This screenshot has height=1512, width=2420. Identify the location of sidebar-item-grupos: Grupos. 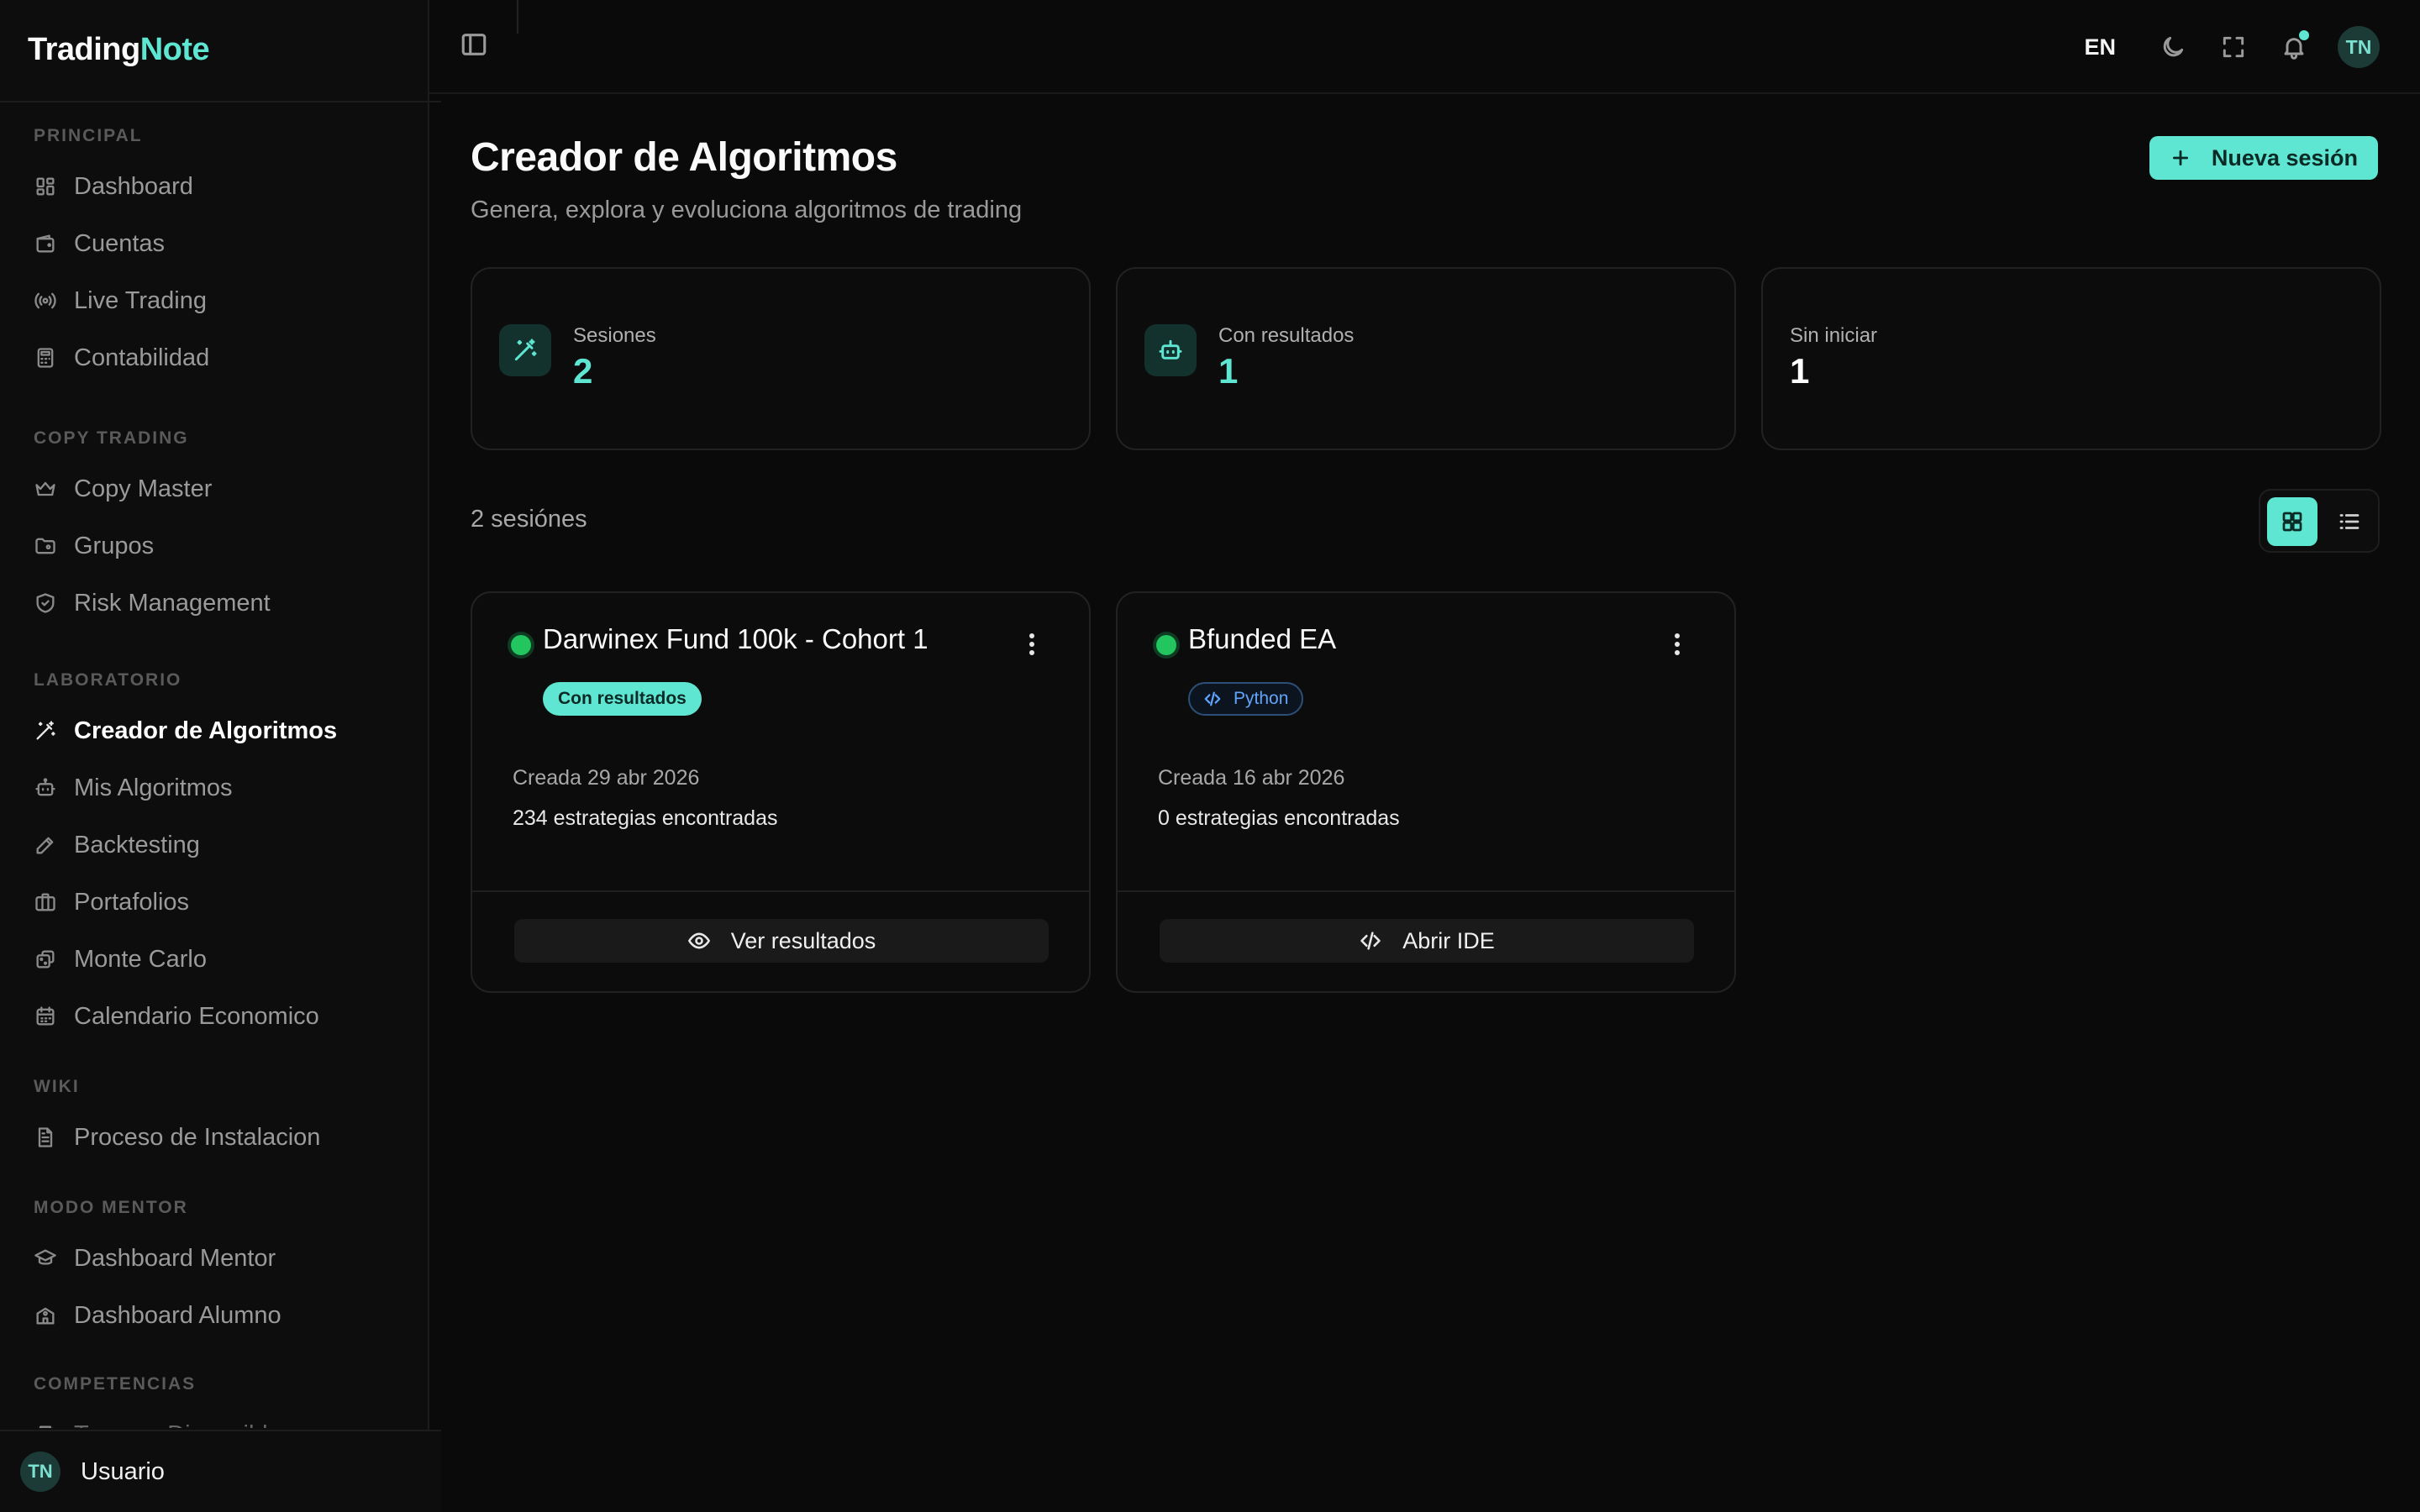
(216, 546).